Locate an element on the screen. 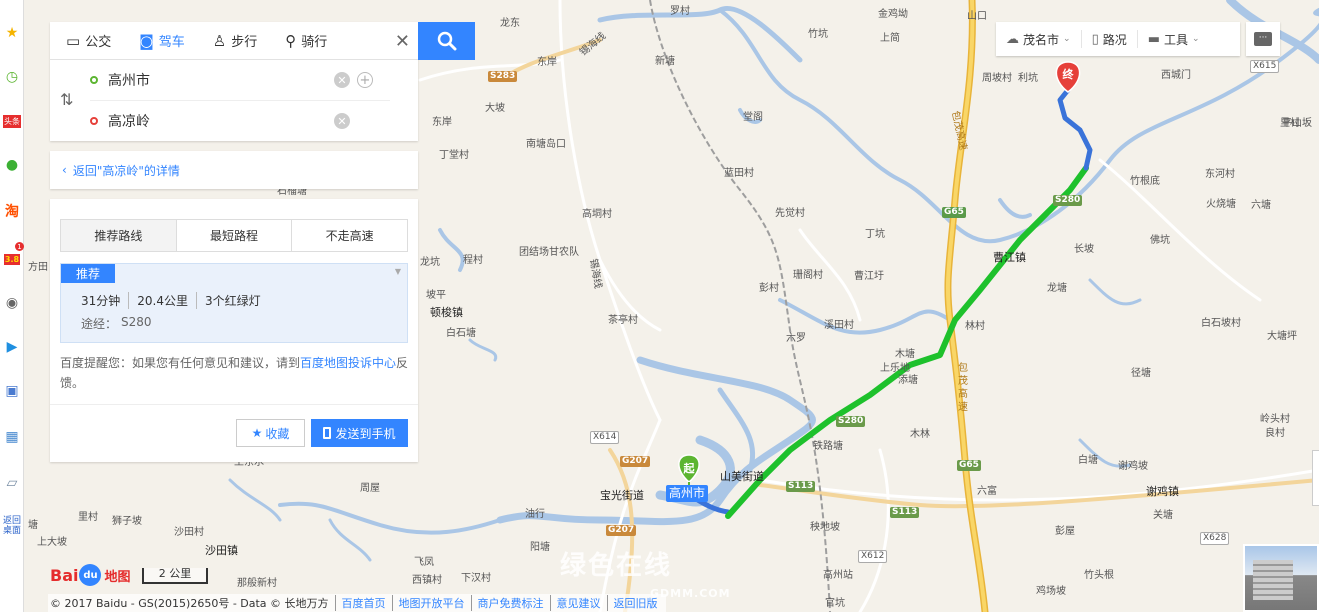 This screenshot has height=612, width=1319. search-icon is located at coordinates (446, 41).